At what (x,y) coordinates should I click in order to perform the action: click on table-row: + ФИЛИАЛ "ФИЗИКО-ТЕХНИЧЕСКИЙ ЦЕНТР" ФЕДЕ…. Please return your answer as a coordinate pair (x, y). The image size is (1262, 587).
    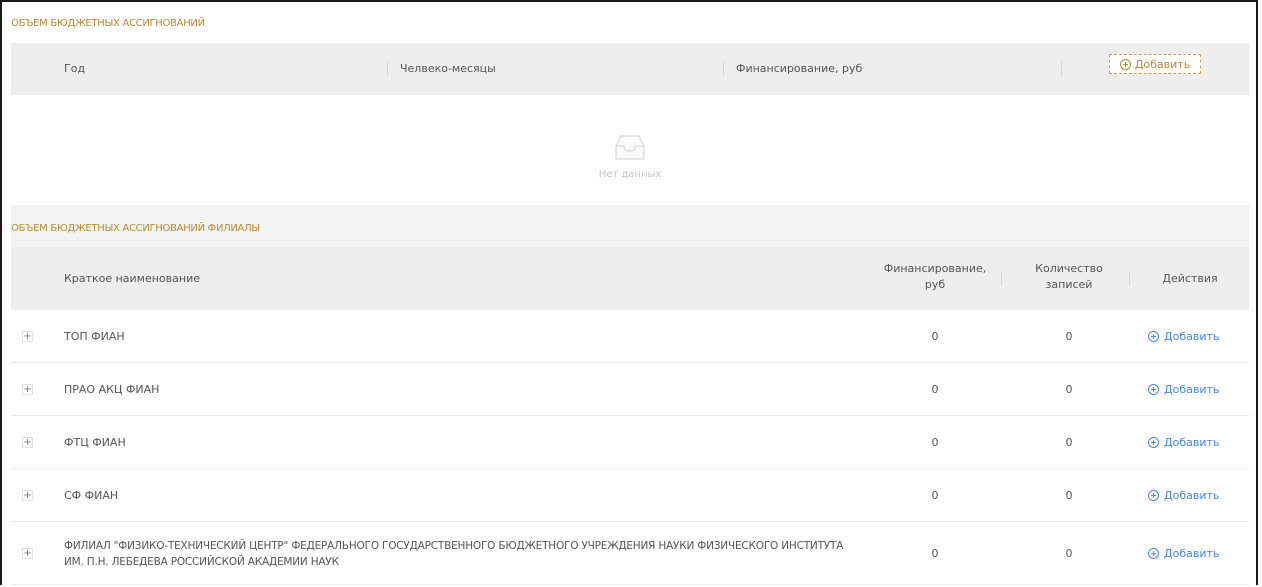
    Looking at the image, I should click on (630, 553).